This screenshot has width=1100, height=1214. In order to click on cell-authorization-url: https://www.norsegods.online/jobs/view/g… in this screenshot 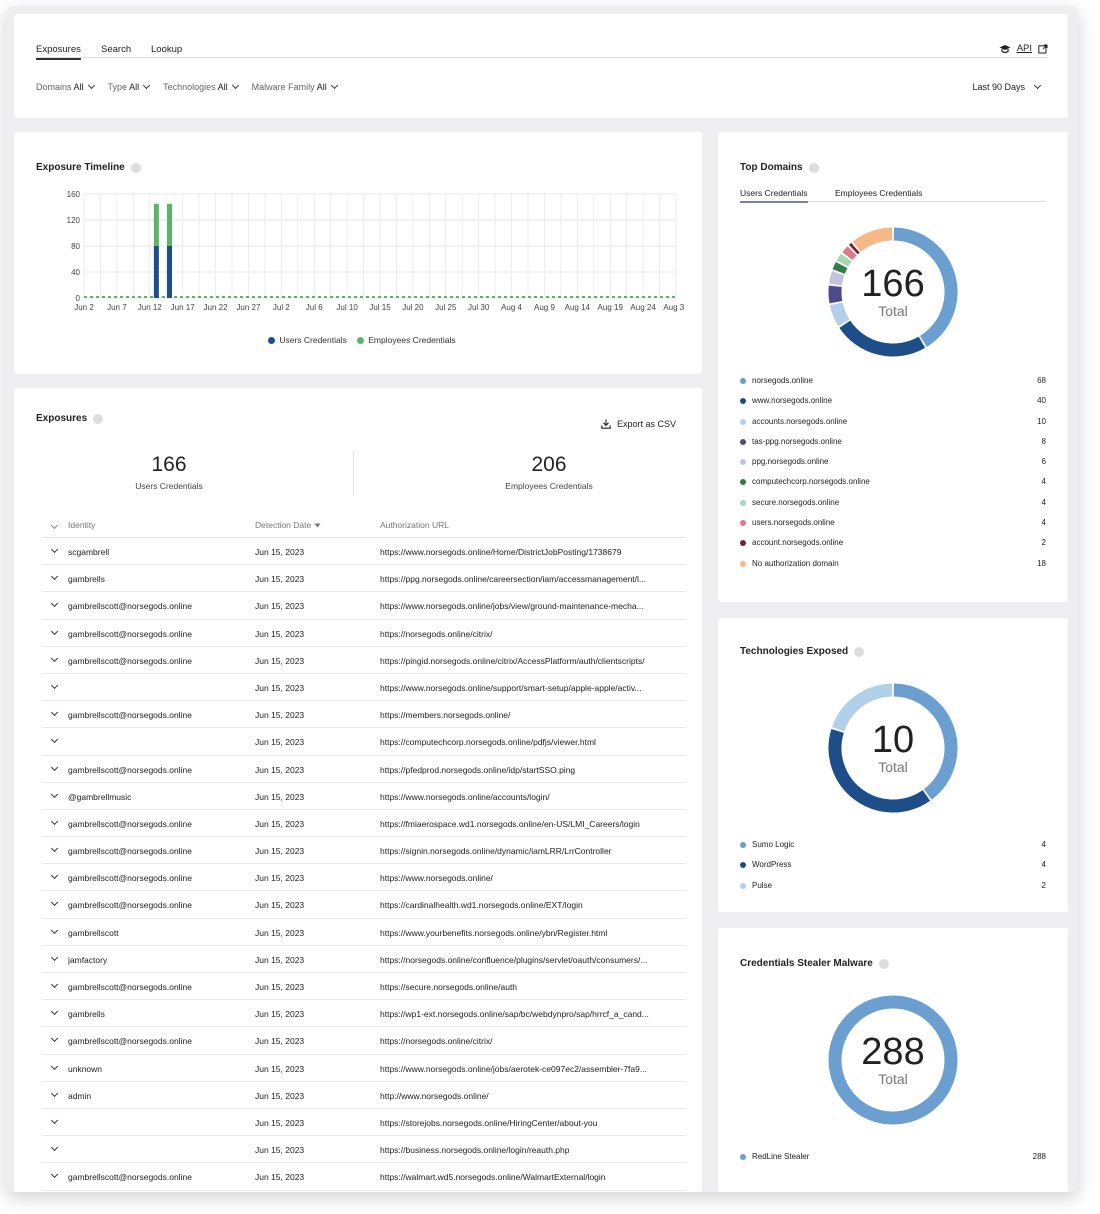, I will do `click(533, 606)`.